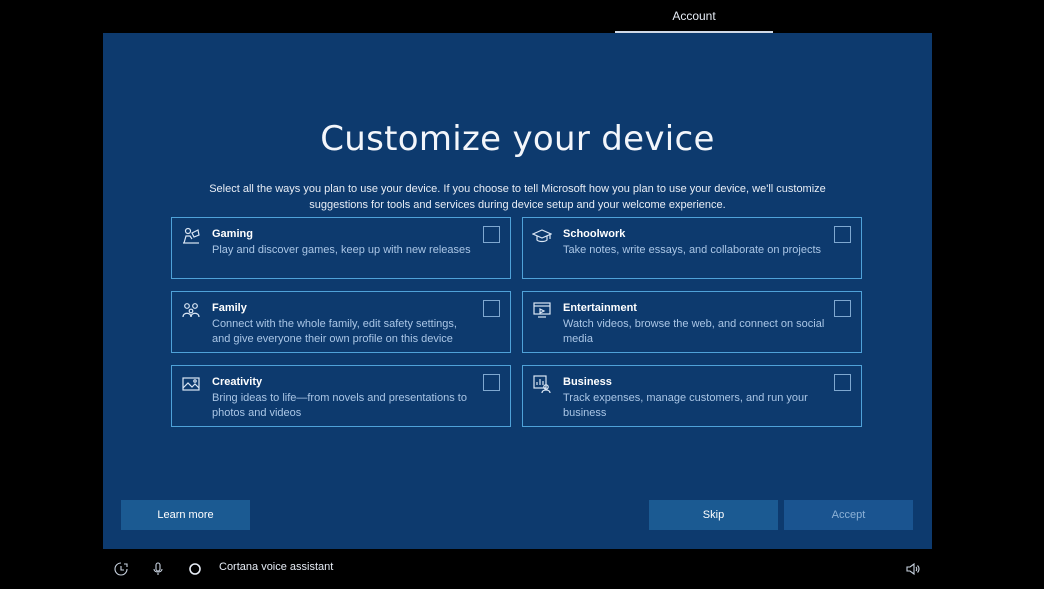 The height and width of the screenshot is (589, 1044). Describe the element at coordinates (158, 569) in the screenshot. I see `microphone-icon` at that location.